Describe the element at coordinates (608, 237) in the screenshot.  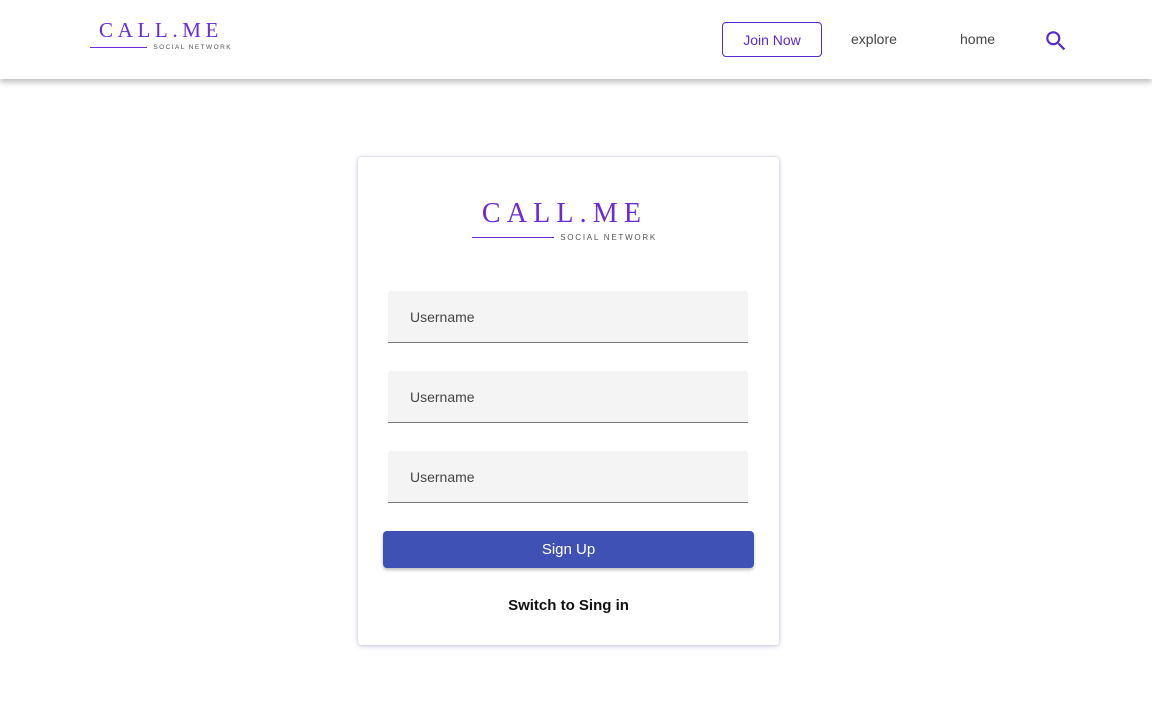
I see `card-logo-tagline: SOCIAL NETWORK` at that location.